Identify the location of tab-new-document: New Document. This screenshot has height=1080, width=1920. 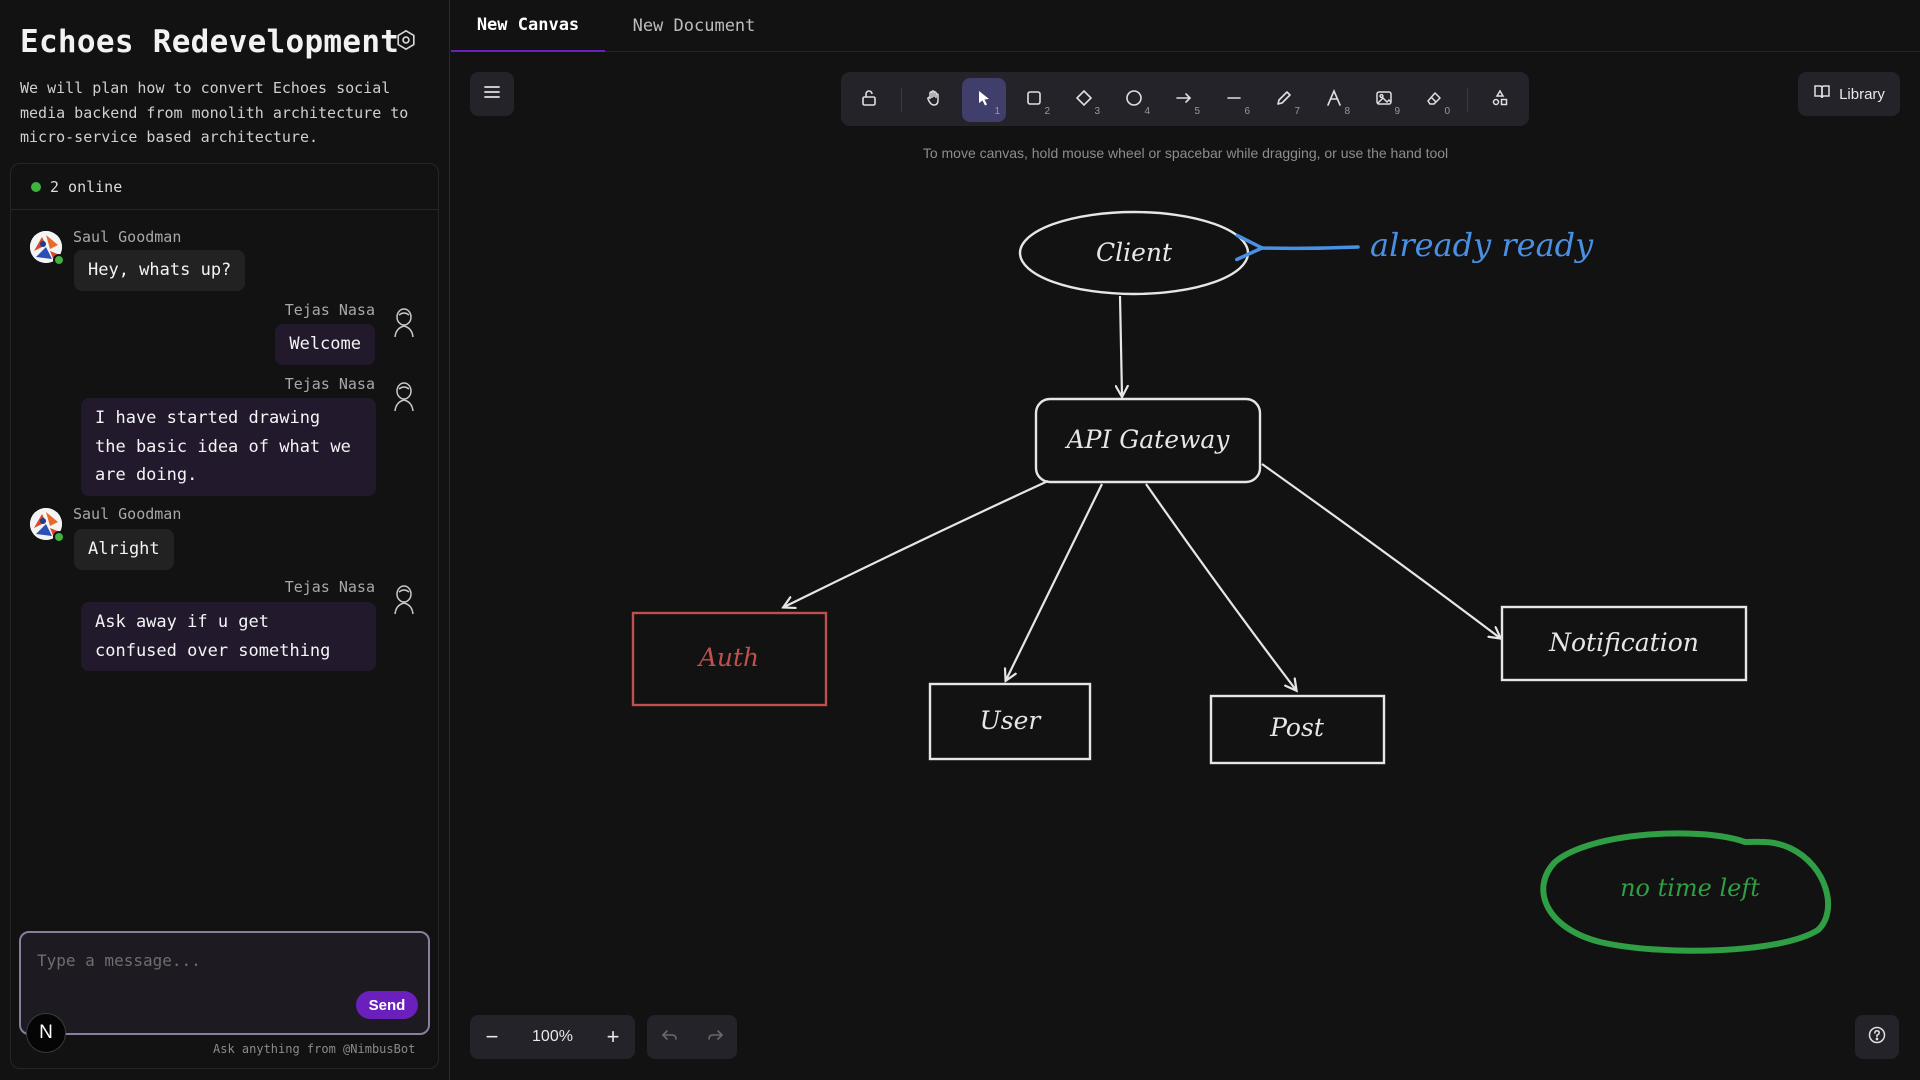
(694, 26).